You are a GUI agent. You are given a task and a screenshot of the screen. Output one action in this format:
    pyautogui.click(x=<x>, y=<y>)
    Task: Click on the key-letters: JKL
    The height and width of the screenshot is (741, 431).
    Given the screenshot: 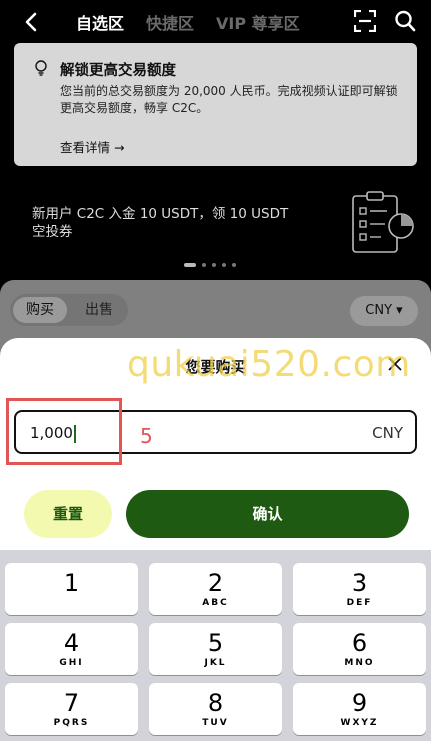 What is the action you would take?
    pyautogui.click(x=215, y=663)
    